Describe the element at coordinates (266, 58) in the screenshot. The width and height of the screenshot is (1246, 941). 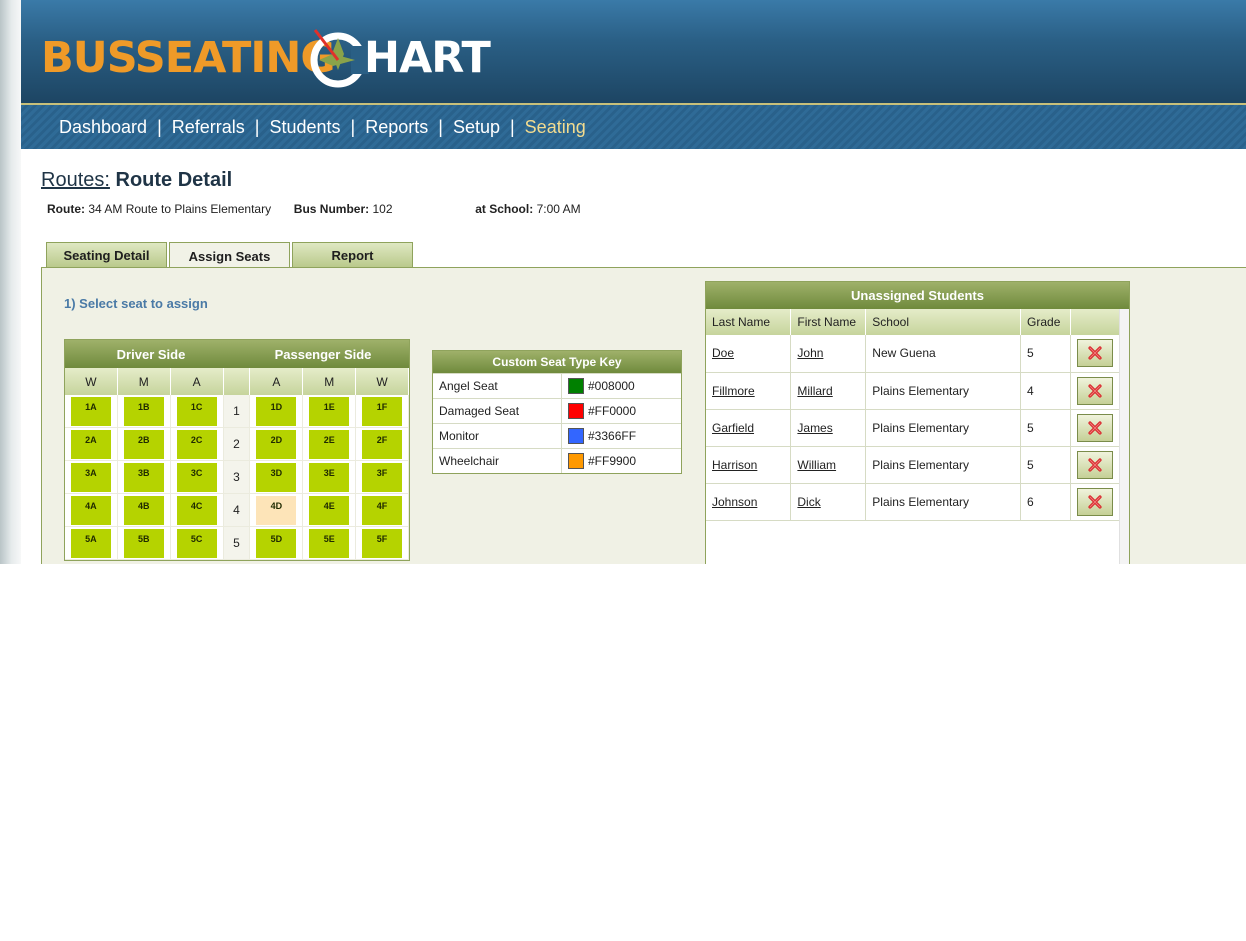
I see `logo: BUSSEATING HART` at that location.